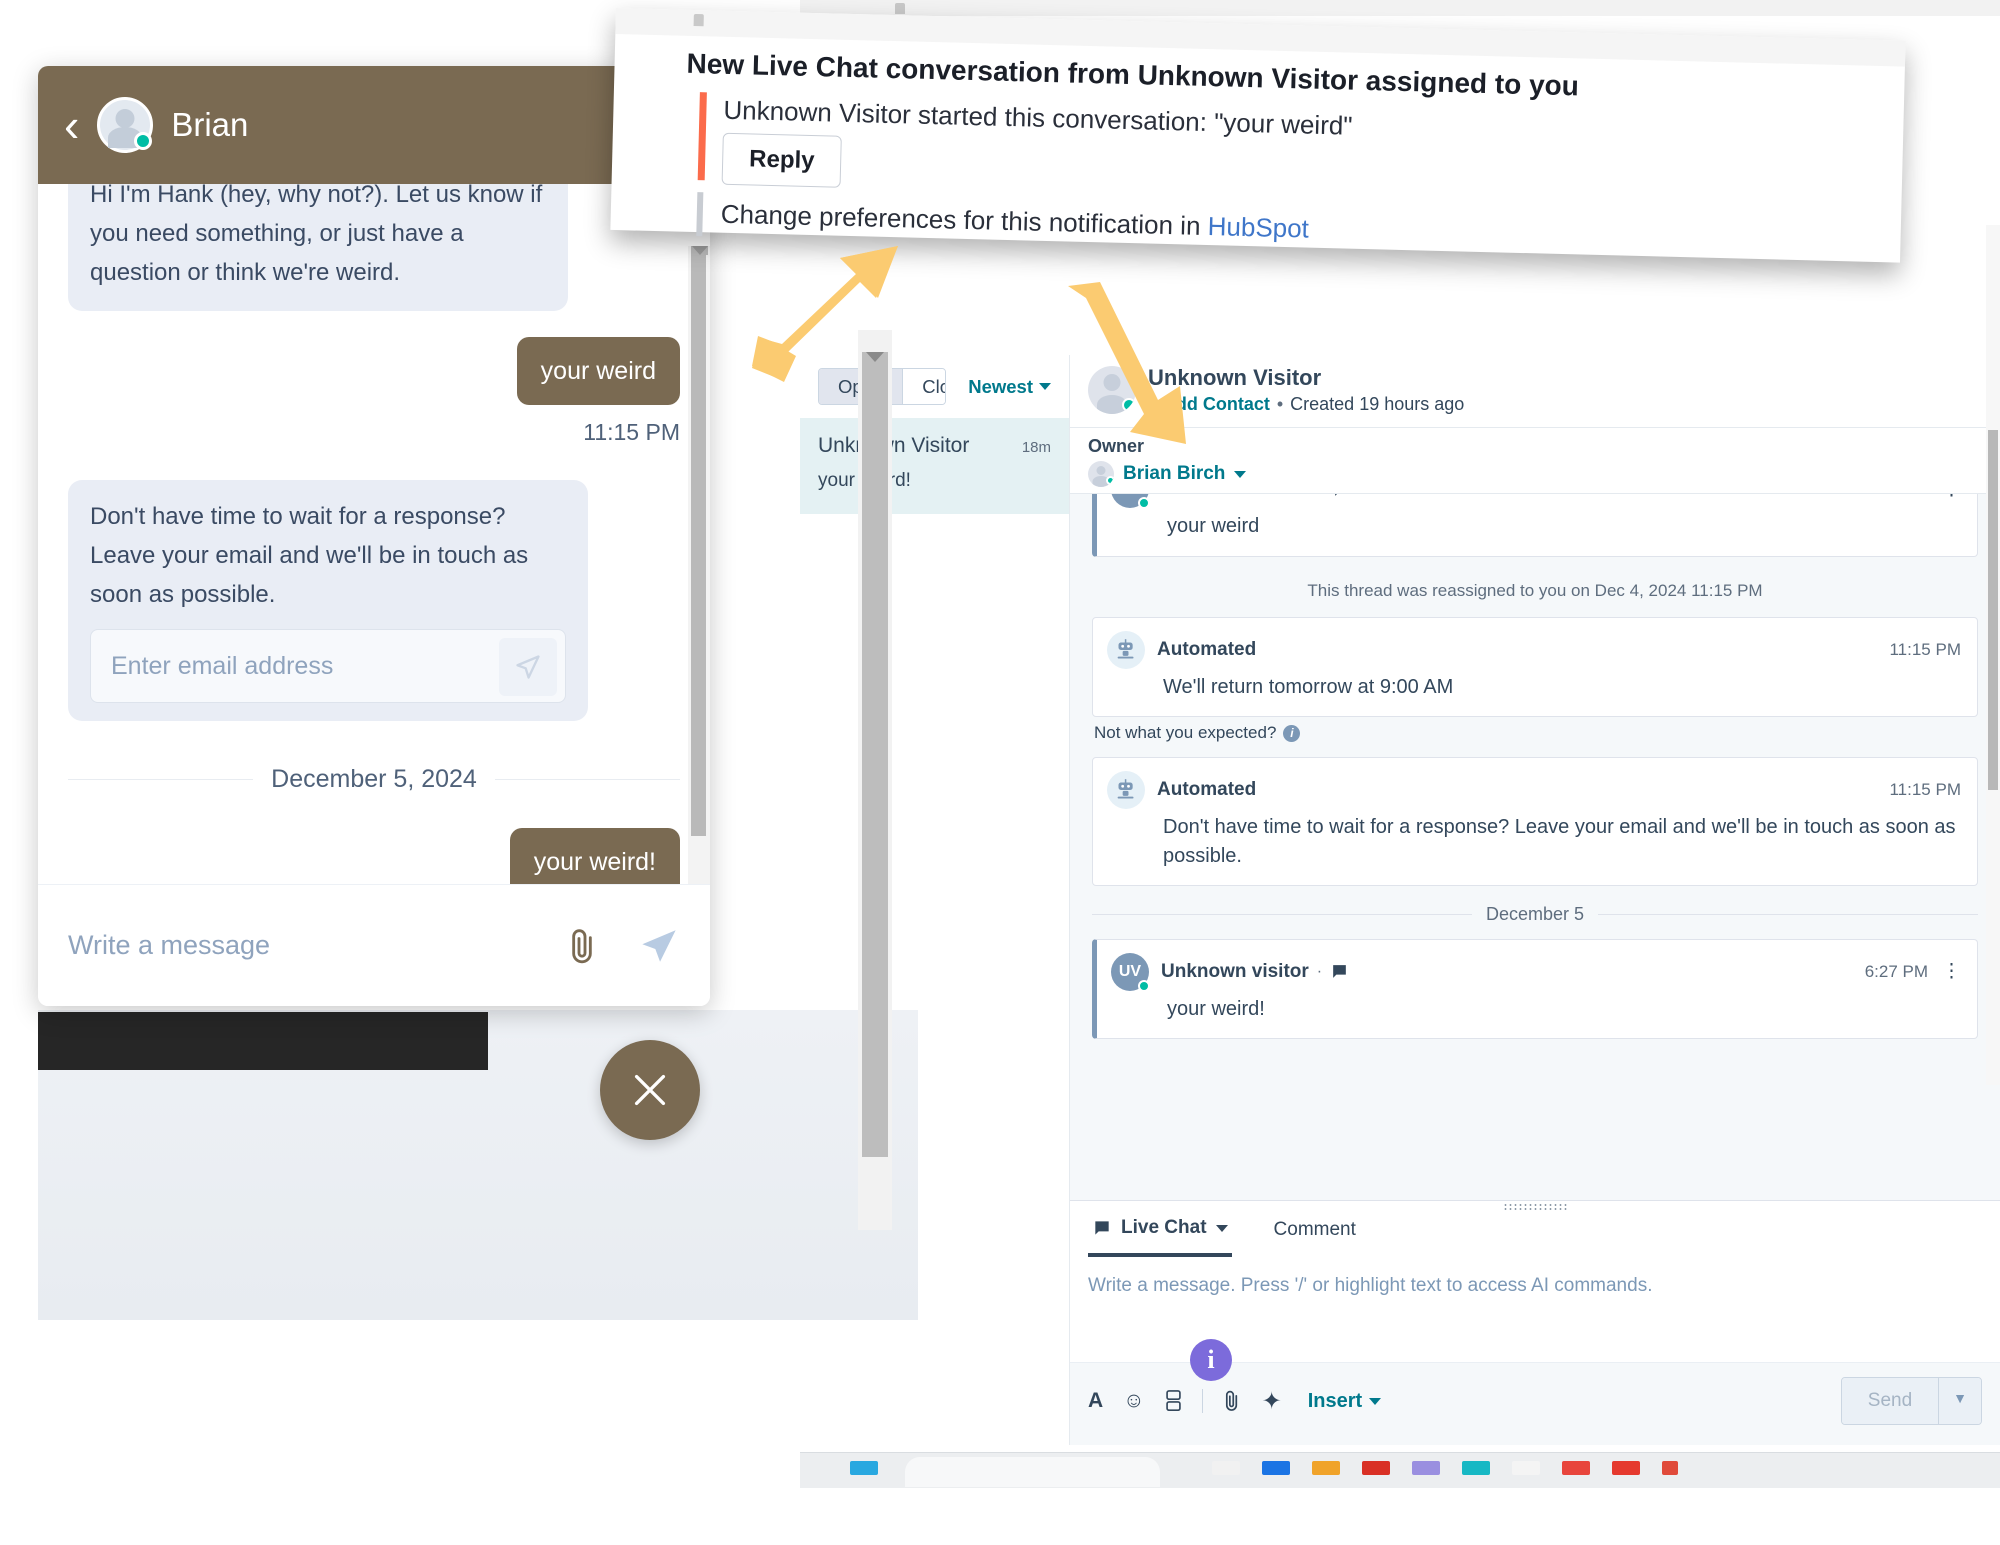 Image resolution: width=2000 pixels, height=1545 pixels. I want to click on owner-row: Brian Birch, so click(1535, 474).